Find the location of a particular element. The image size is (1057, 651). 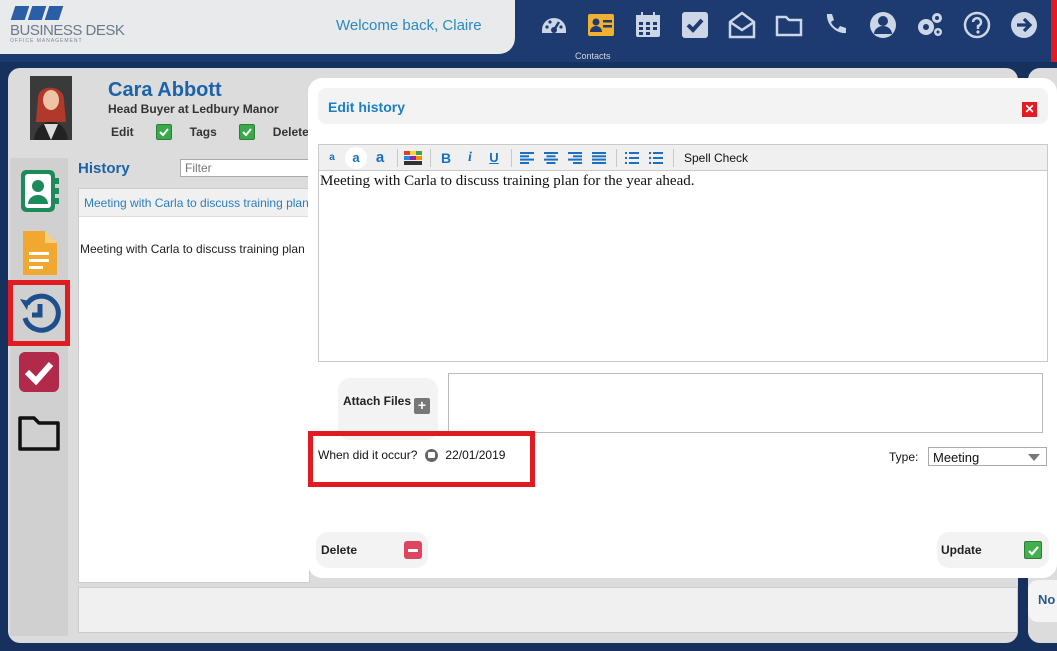

delete-button: Delete is located at coordinates (372, 550).